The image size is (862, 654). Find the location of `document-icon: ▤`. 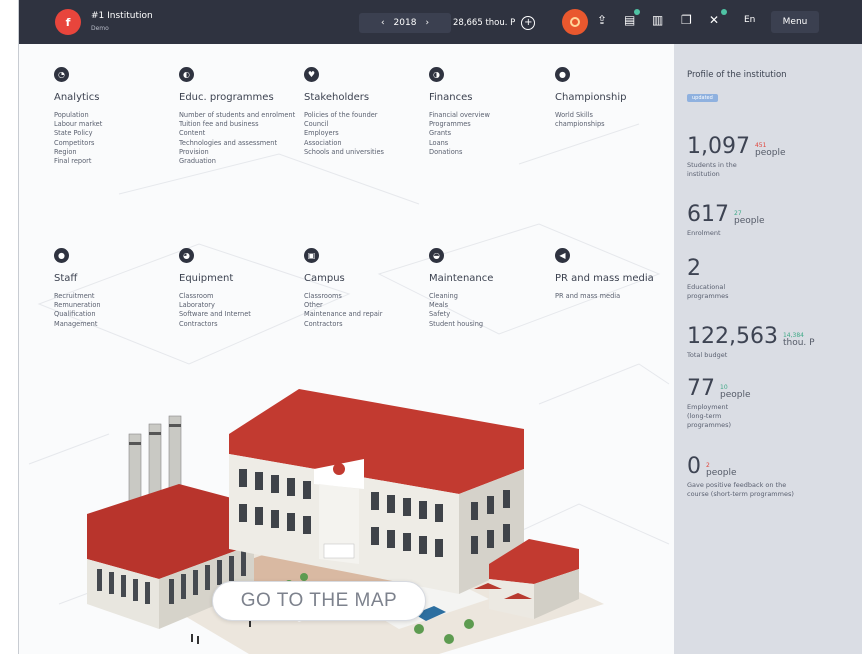

document-icon: ▤ is located at coordinates (629, 20).